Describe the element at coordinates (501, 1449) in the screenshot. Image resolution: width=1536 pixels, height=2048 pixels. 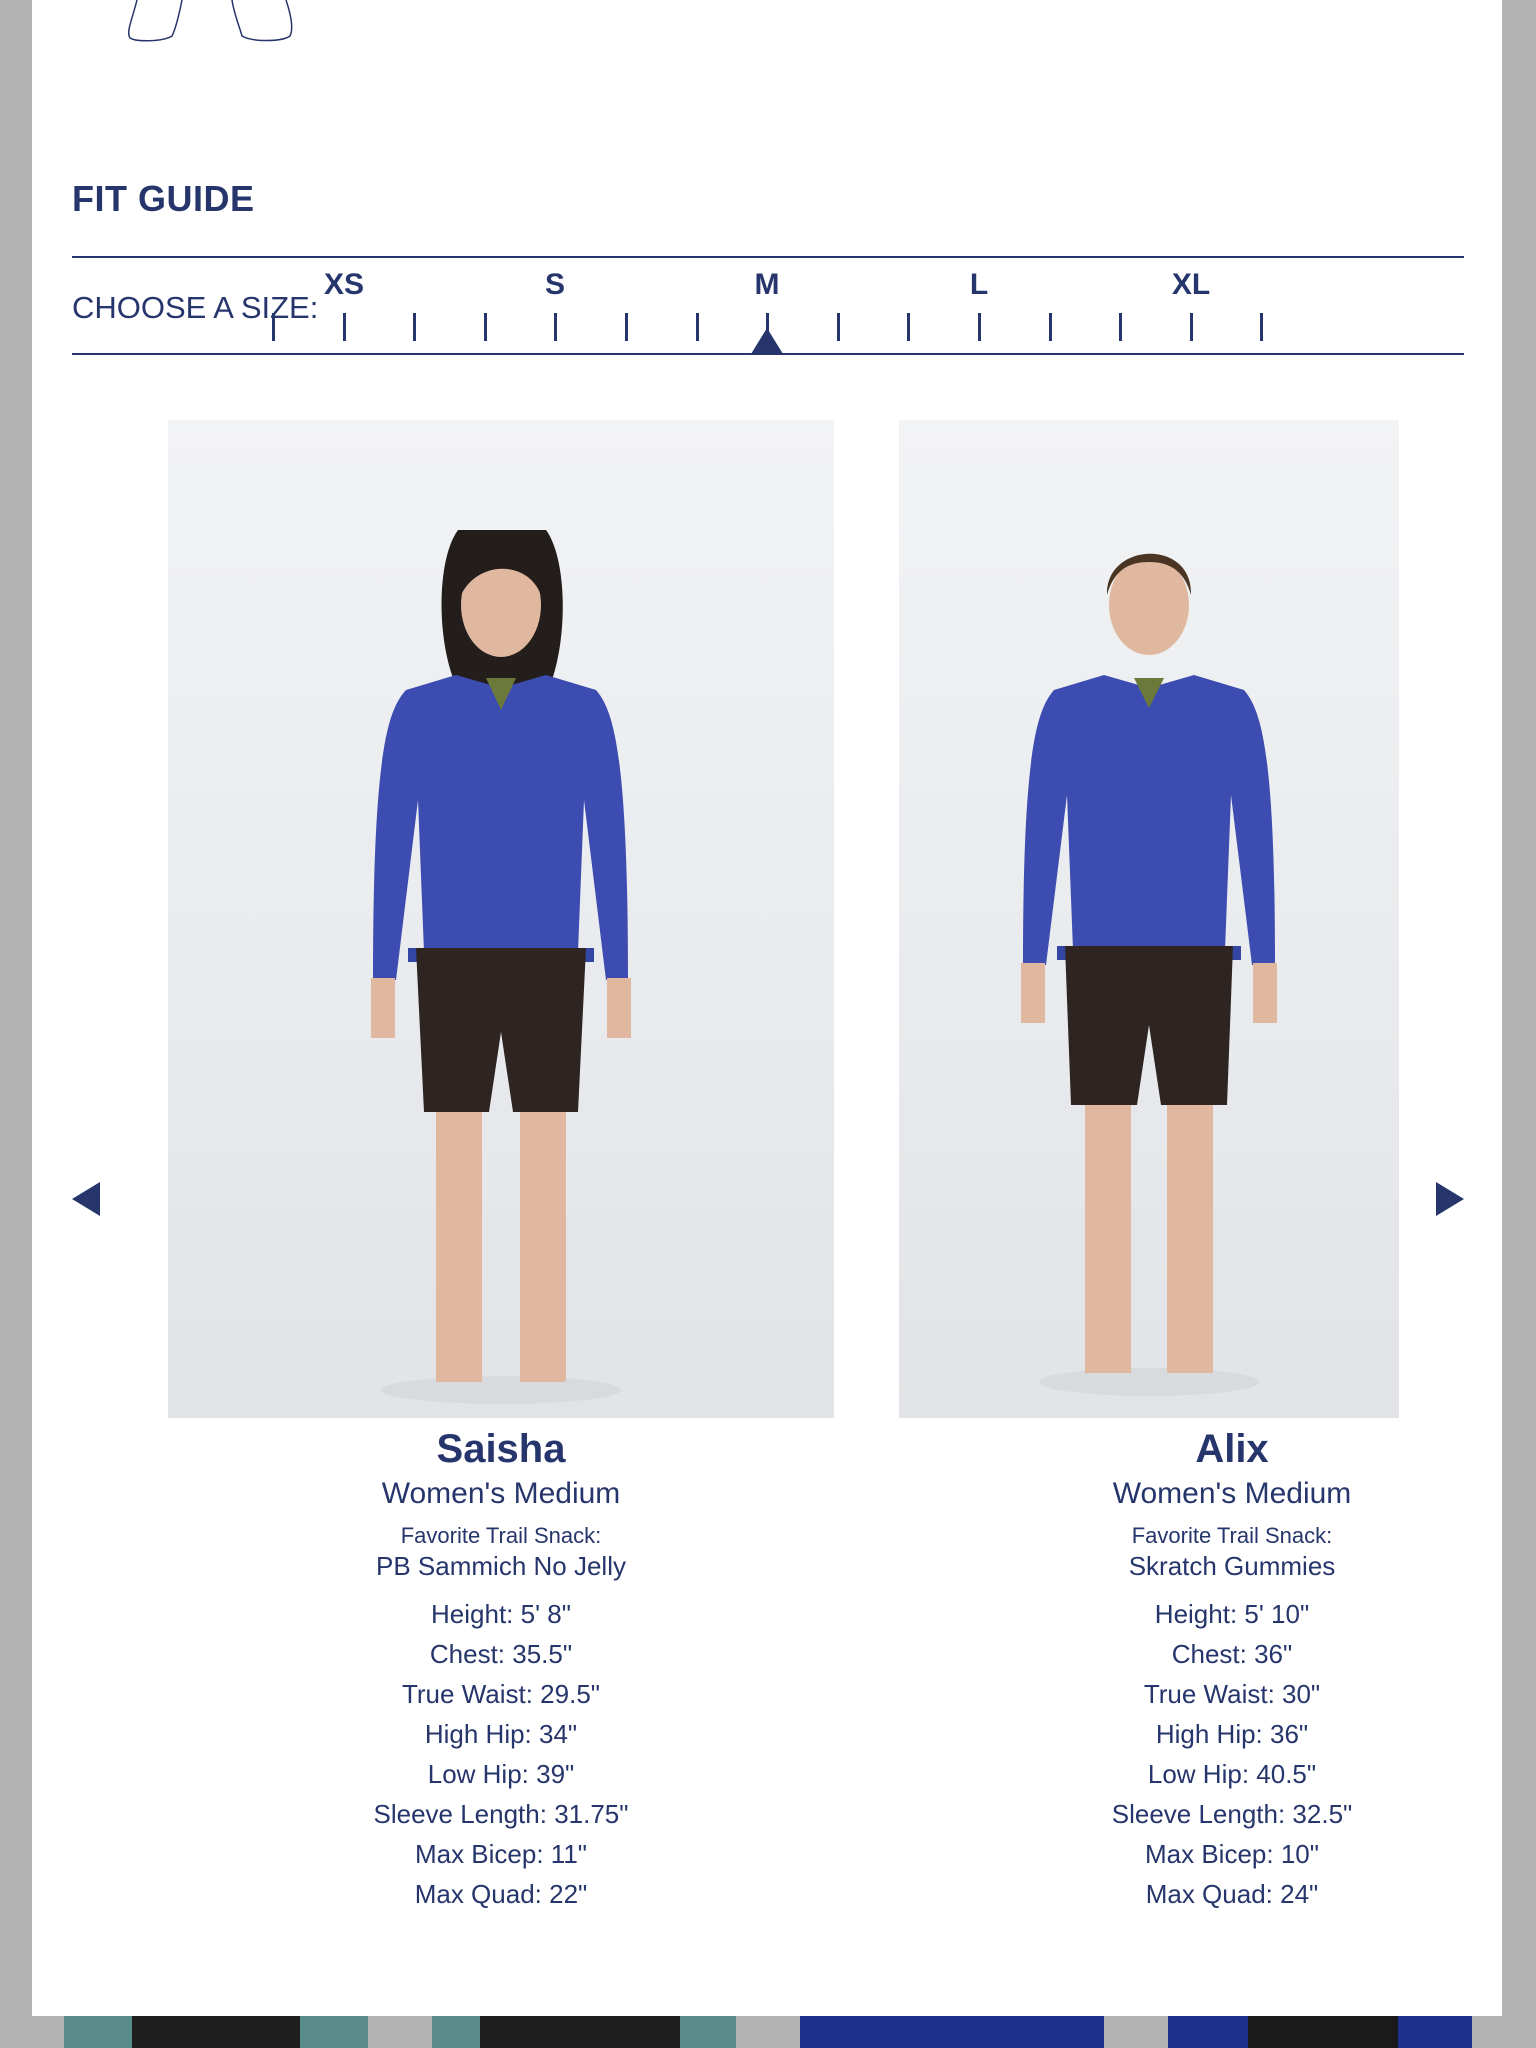
I see `rider-name: Saisha` at that location.